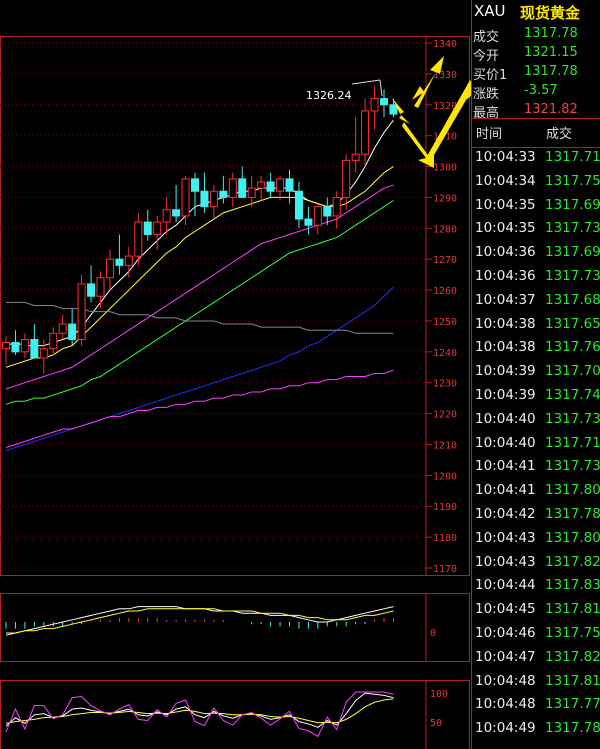 This screenshot has height=749, width=600. I want to click on tick-row: 10:04:45 1317.81, so click(536, 609).